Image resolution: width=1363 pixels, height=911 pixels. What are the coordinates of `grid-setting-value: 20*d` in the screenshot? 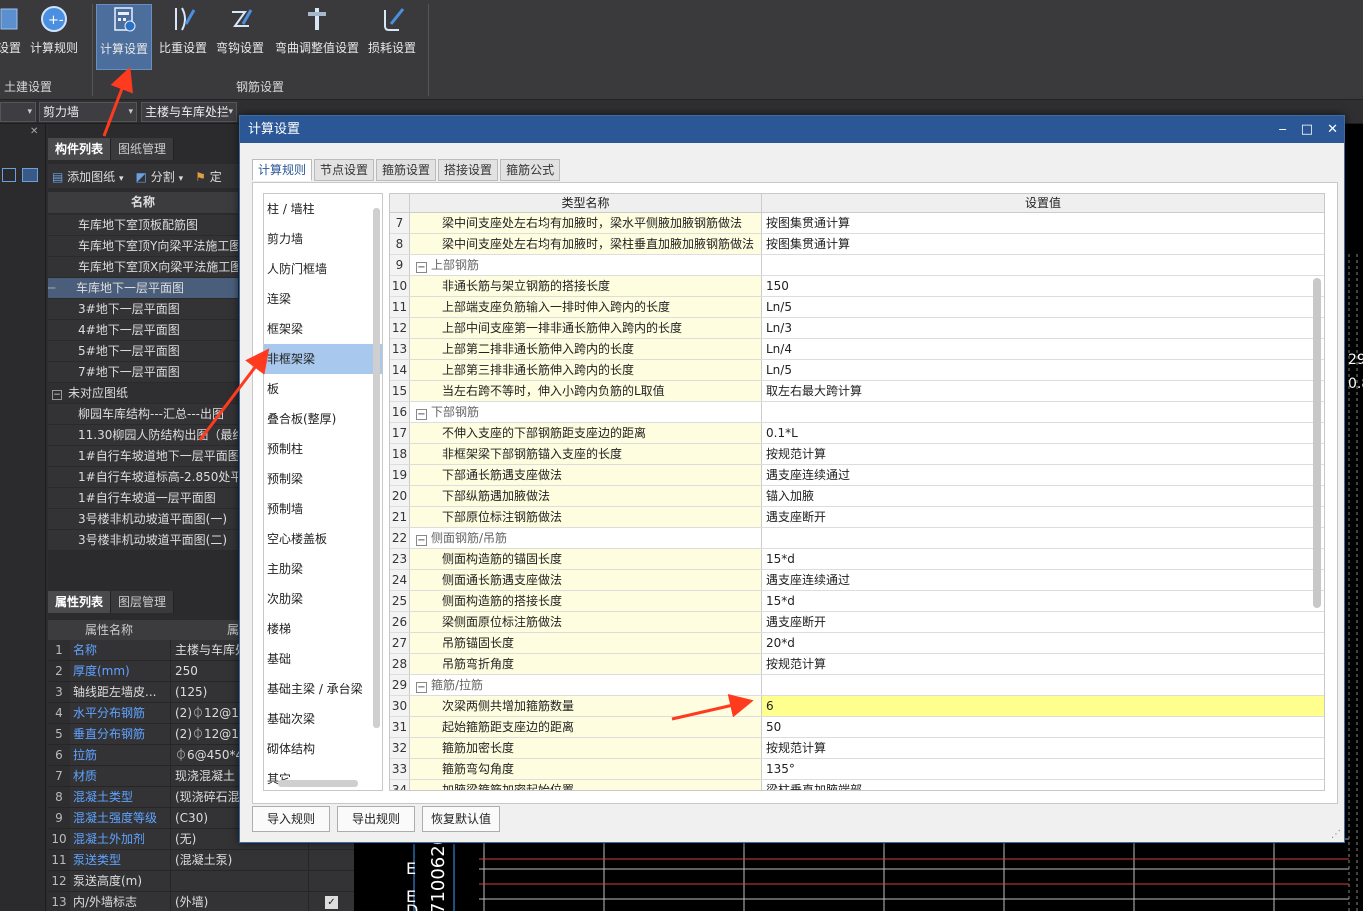 It's located at (1043, 643).